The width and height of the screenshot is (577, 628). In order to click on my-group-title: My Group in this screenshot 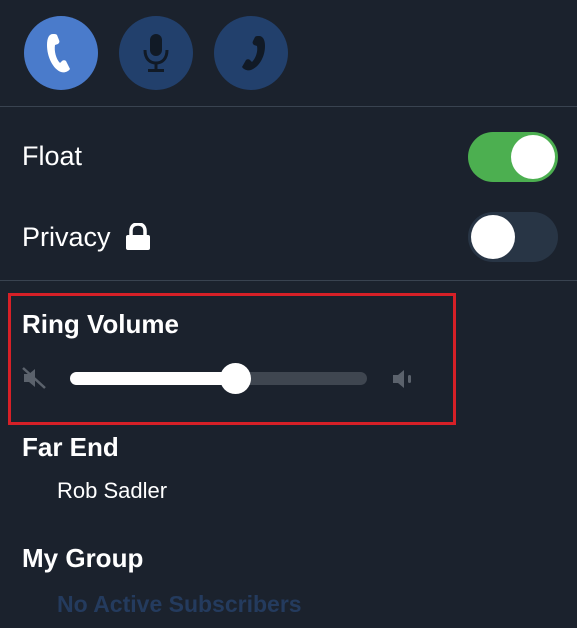, I will do `click(83, 558)`.